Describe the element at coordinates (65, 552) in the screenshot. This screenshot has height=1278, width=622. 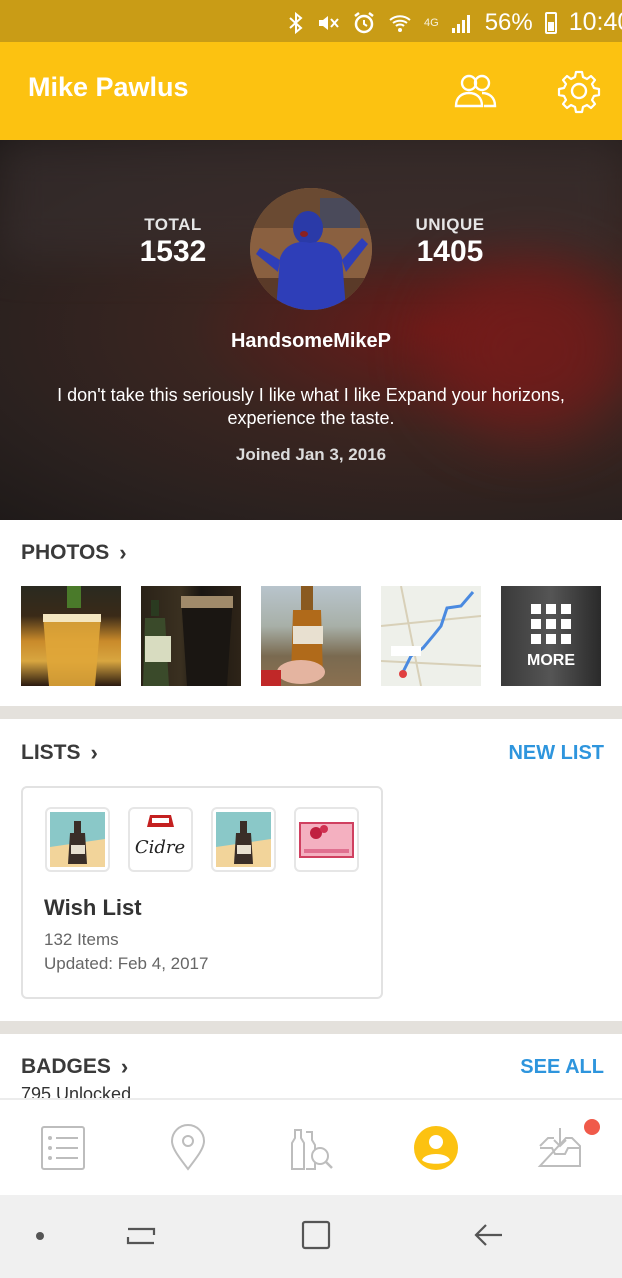
I see `photos-title: PHOTOS` at that location.